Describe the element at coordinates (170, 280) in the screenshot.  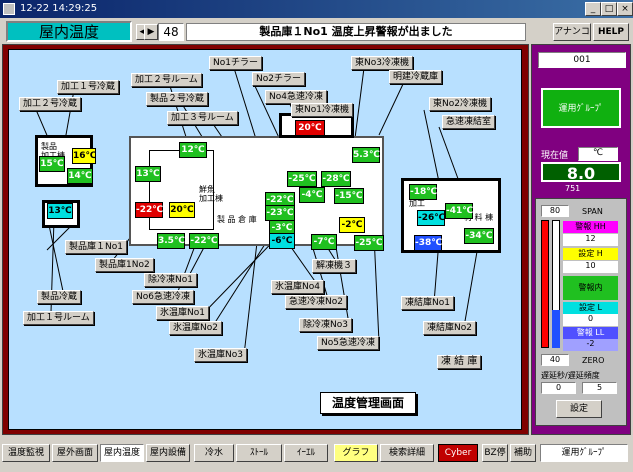
I see `label-defrost1: 除冷凍No1` at that location.